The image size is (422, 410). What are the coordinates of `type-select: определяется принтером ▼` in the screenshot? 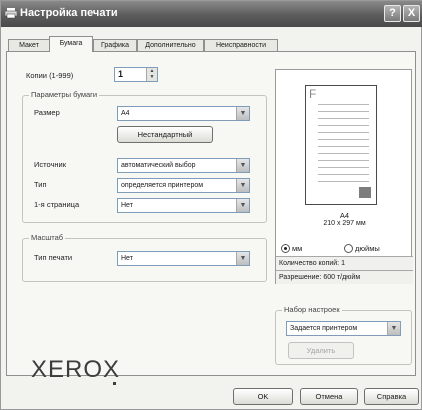 It's located at (183, 185).